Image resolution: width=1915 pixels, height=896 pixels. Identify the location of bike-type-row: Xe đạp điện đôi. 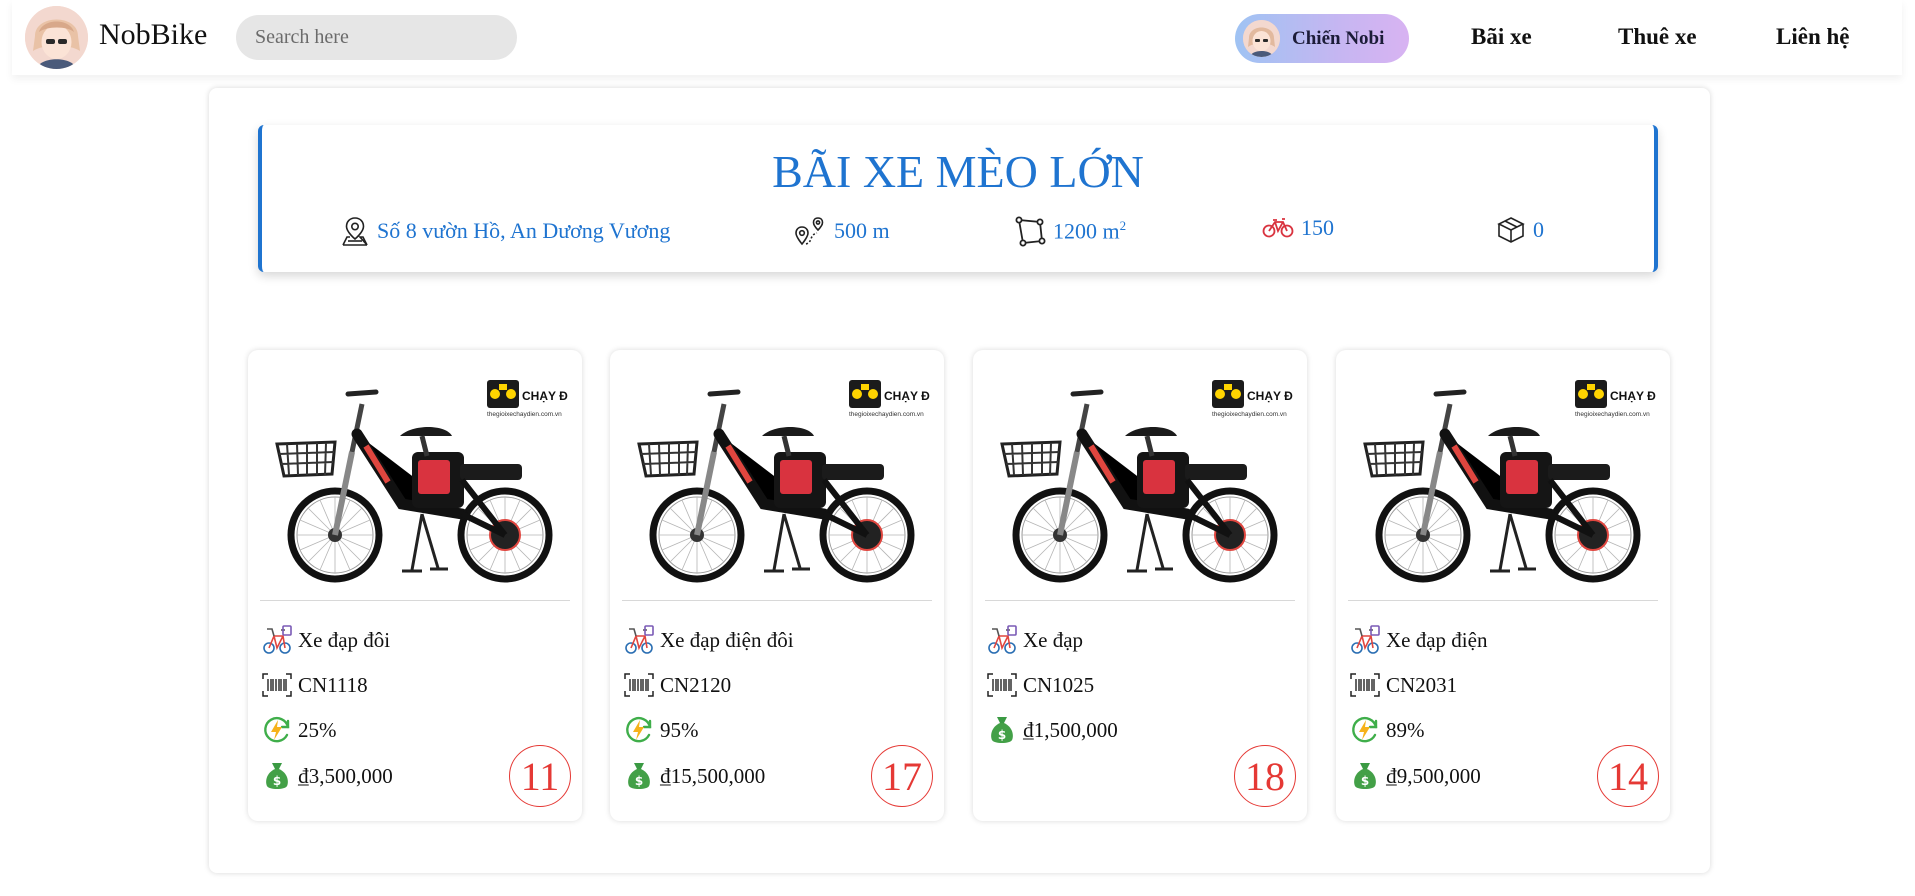
(708, 640).